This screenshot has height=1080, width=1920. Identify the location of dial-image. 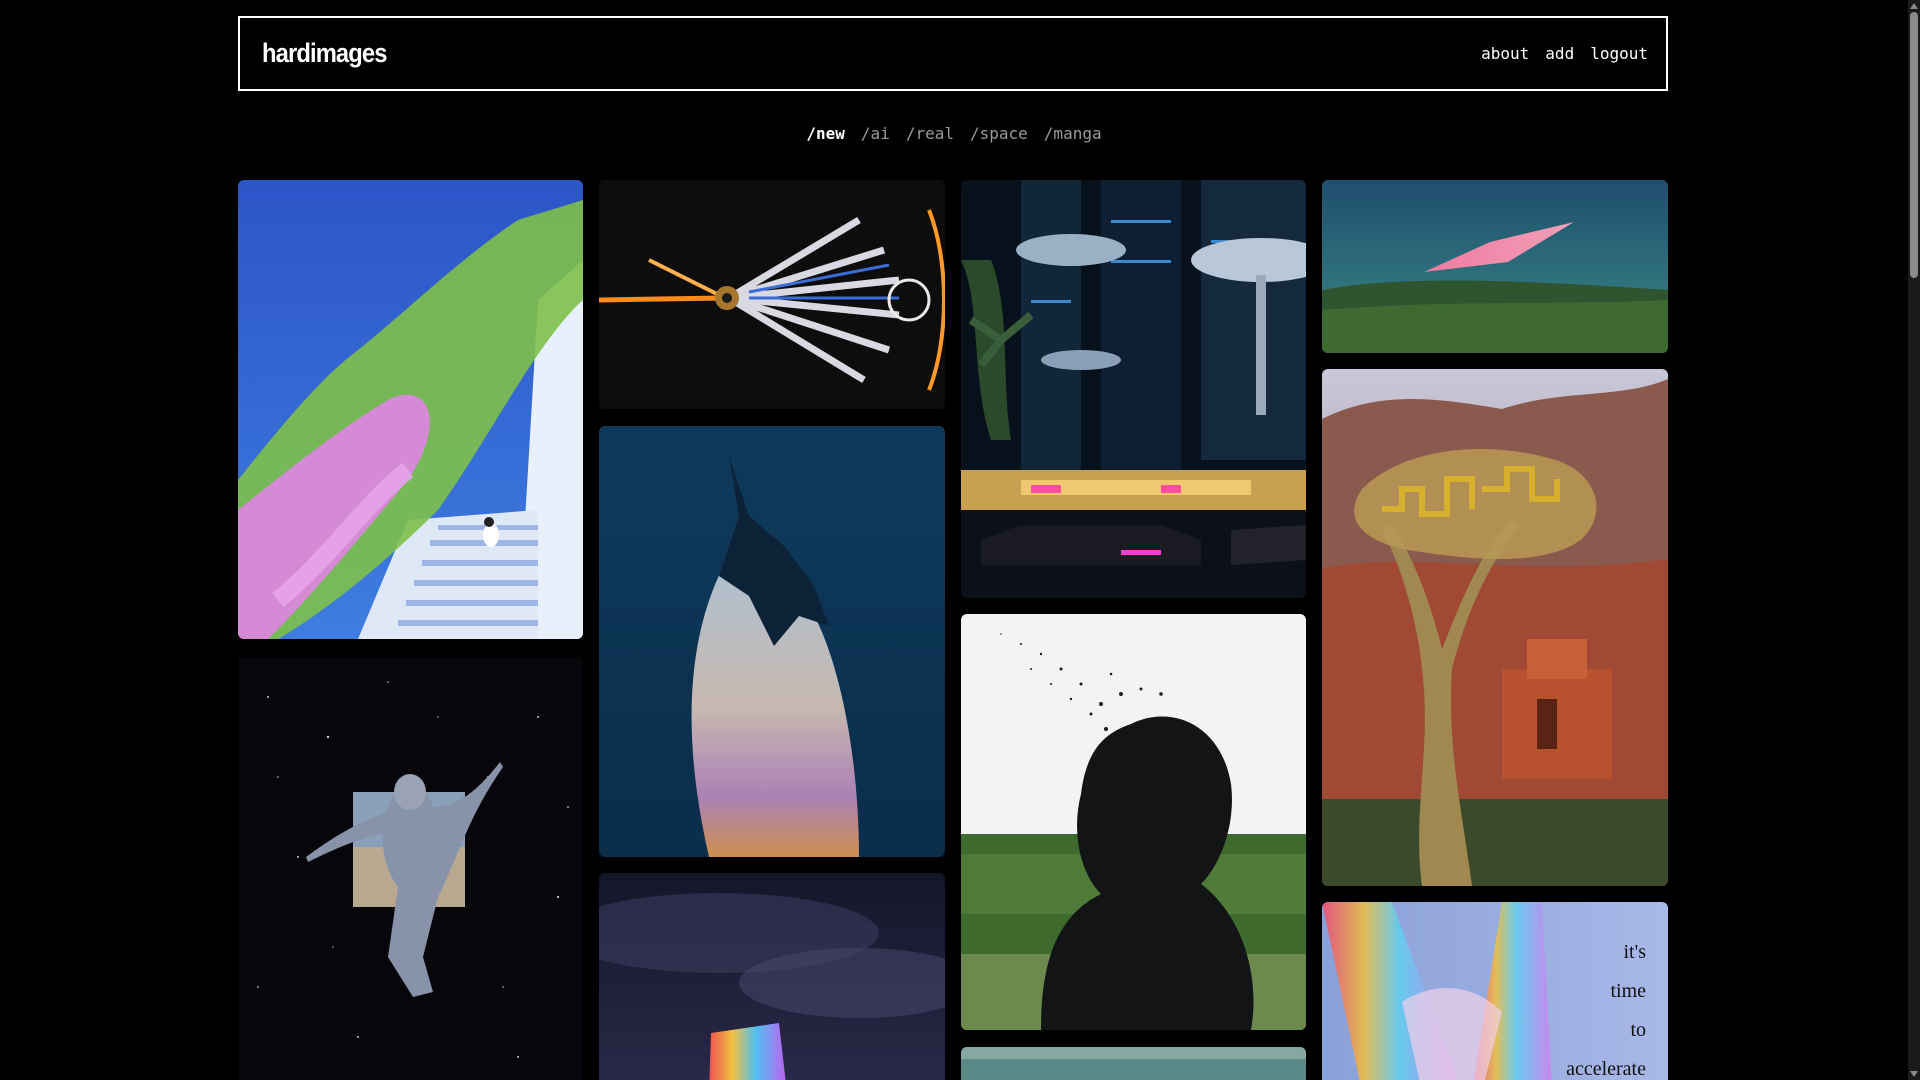
(772, 294).